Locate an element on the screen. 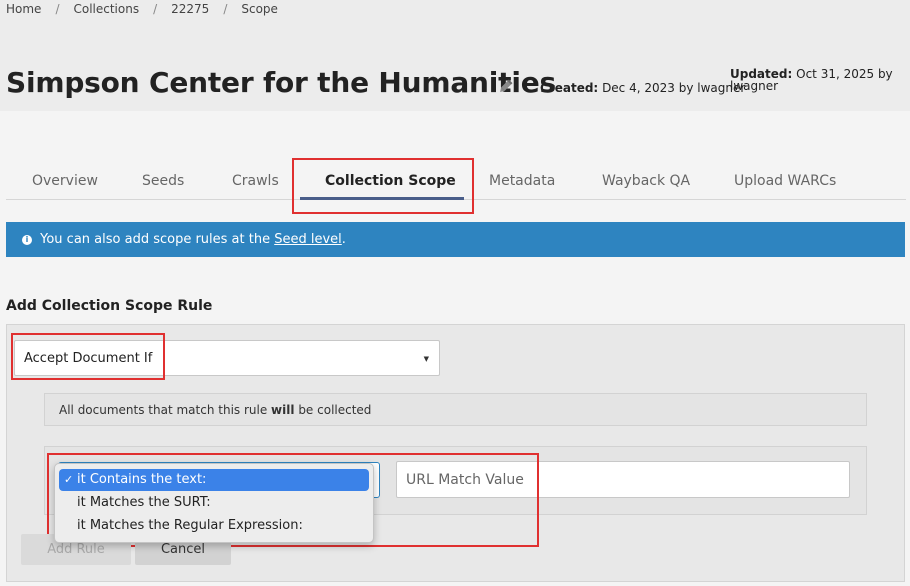  dropdown-option-label: it Contains the text: is located at coordinates (142, 479).